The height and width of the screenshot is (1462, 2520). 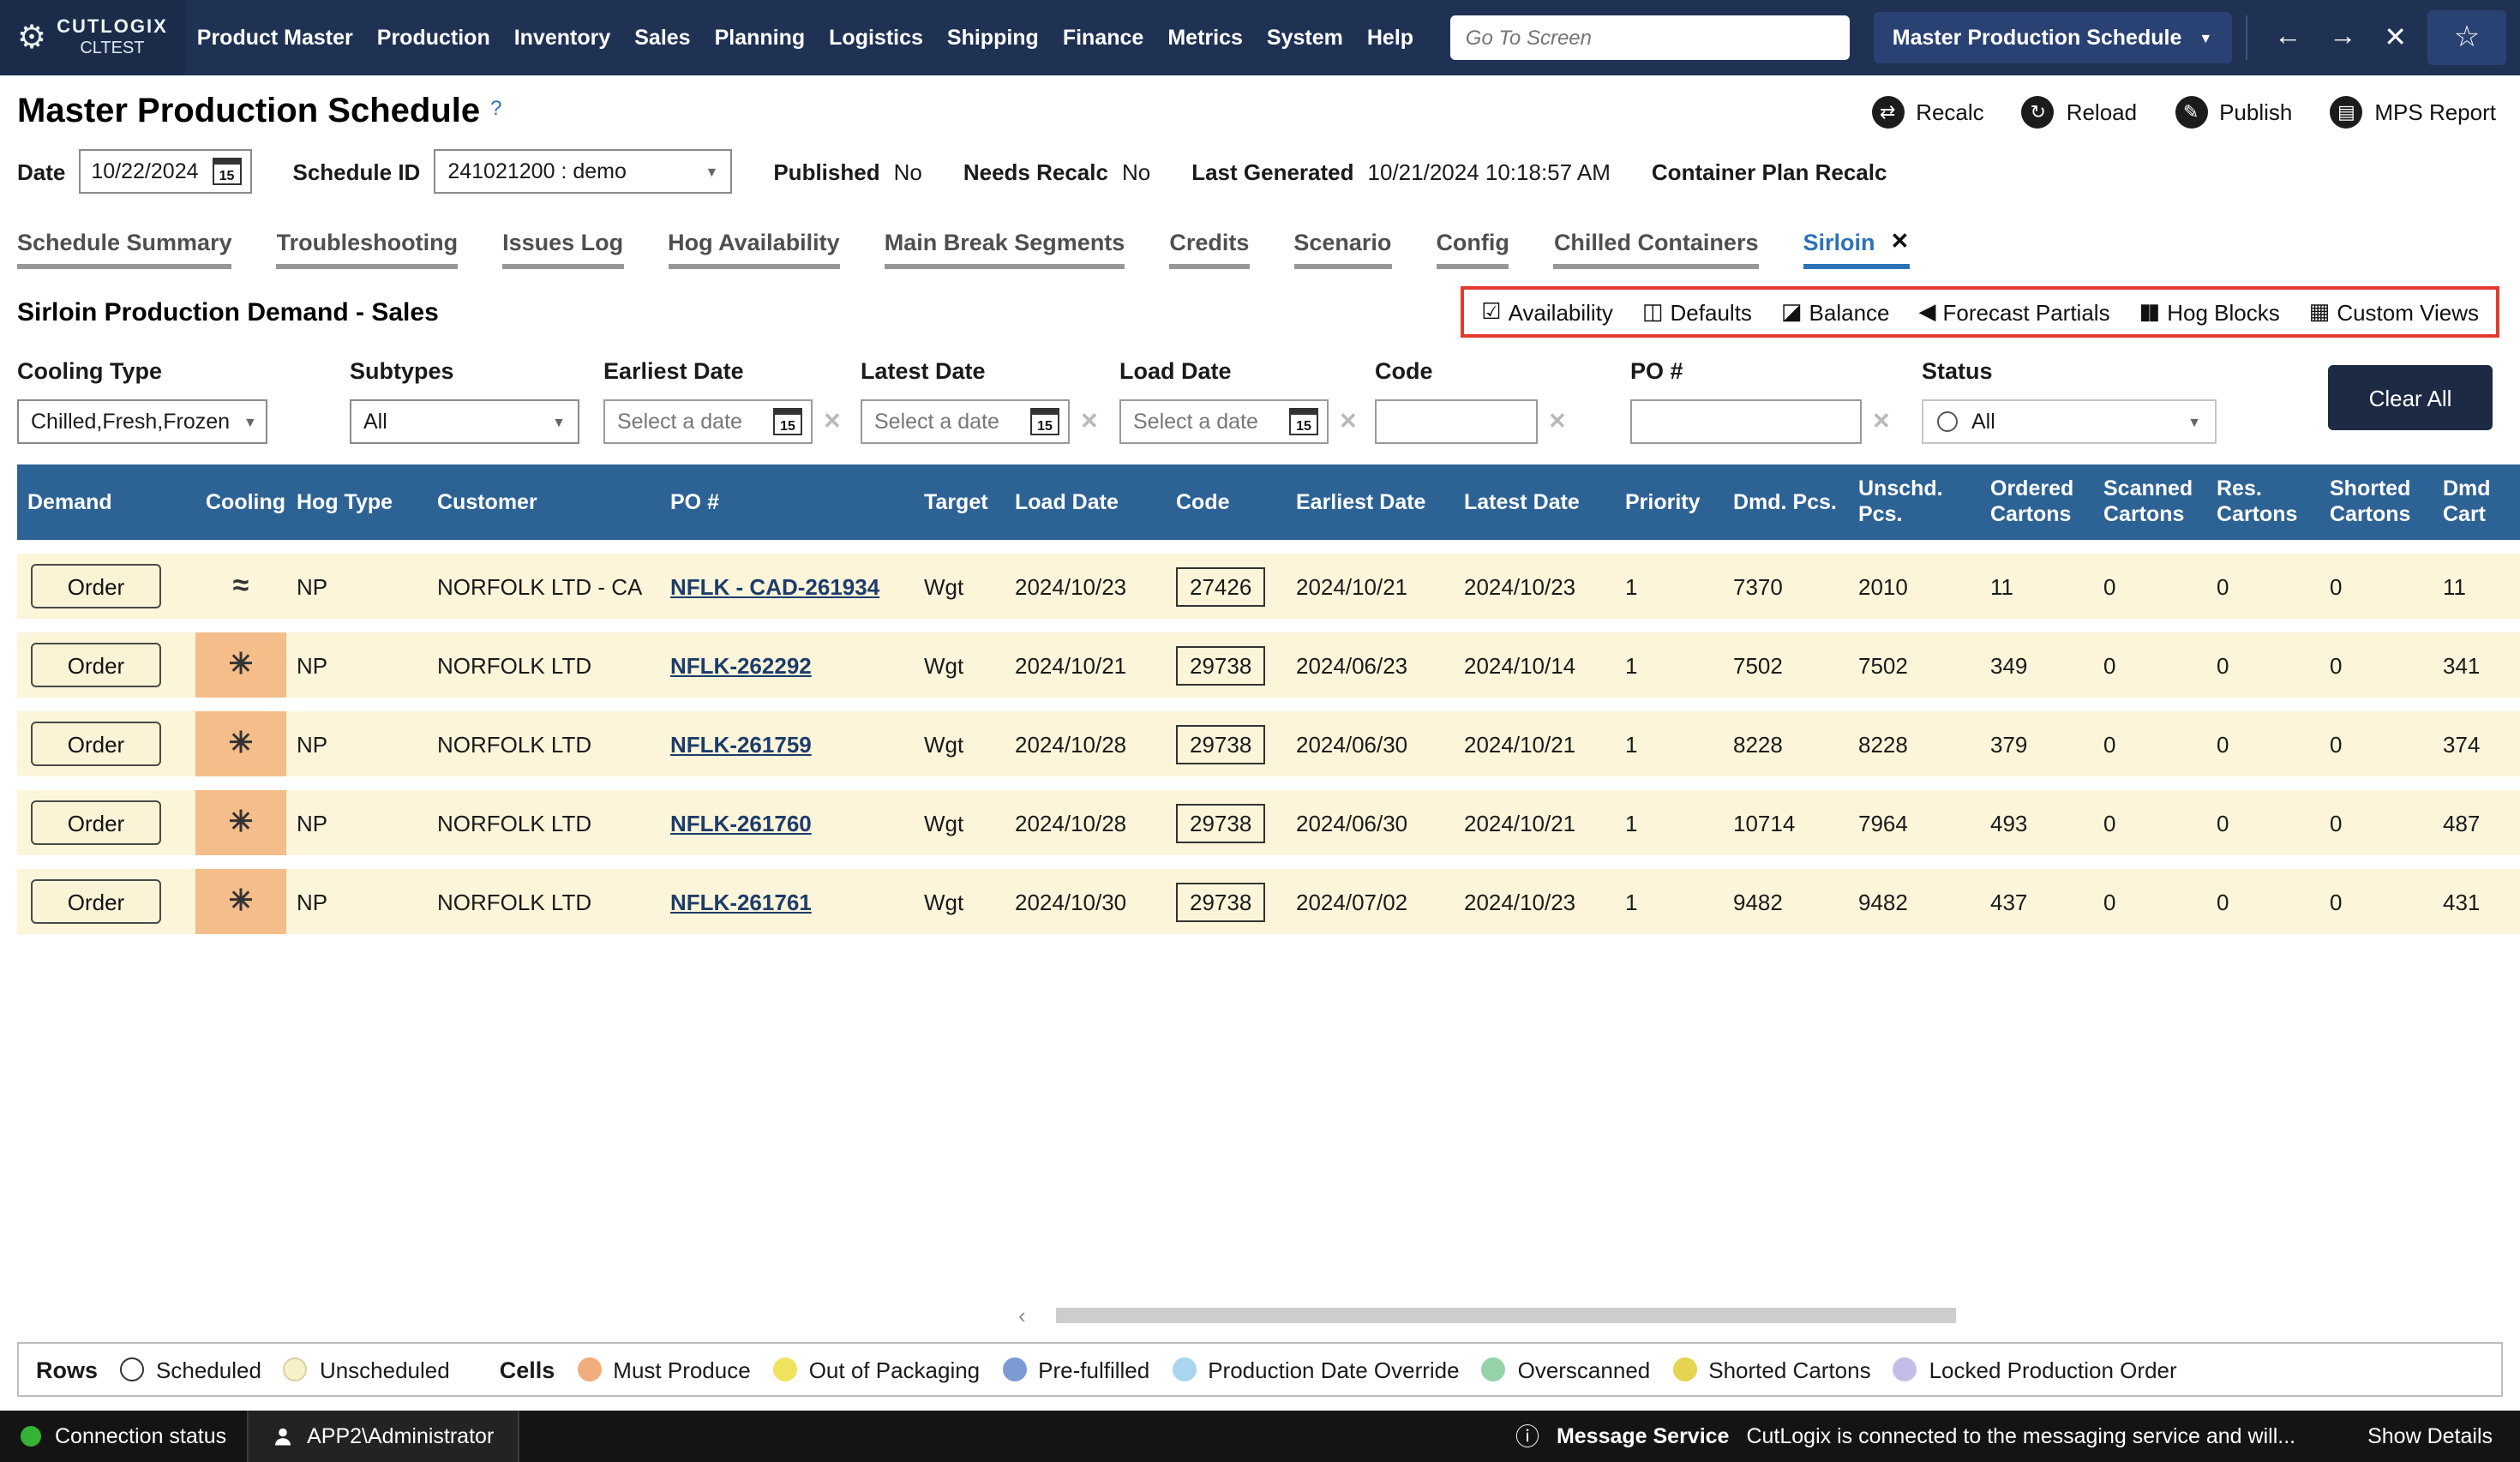 What do you see at coordinates (741, 901) in the screenshot?
I see `po-link: NFLK-261761` at bounding box center [741, 901].